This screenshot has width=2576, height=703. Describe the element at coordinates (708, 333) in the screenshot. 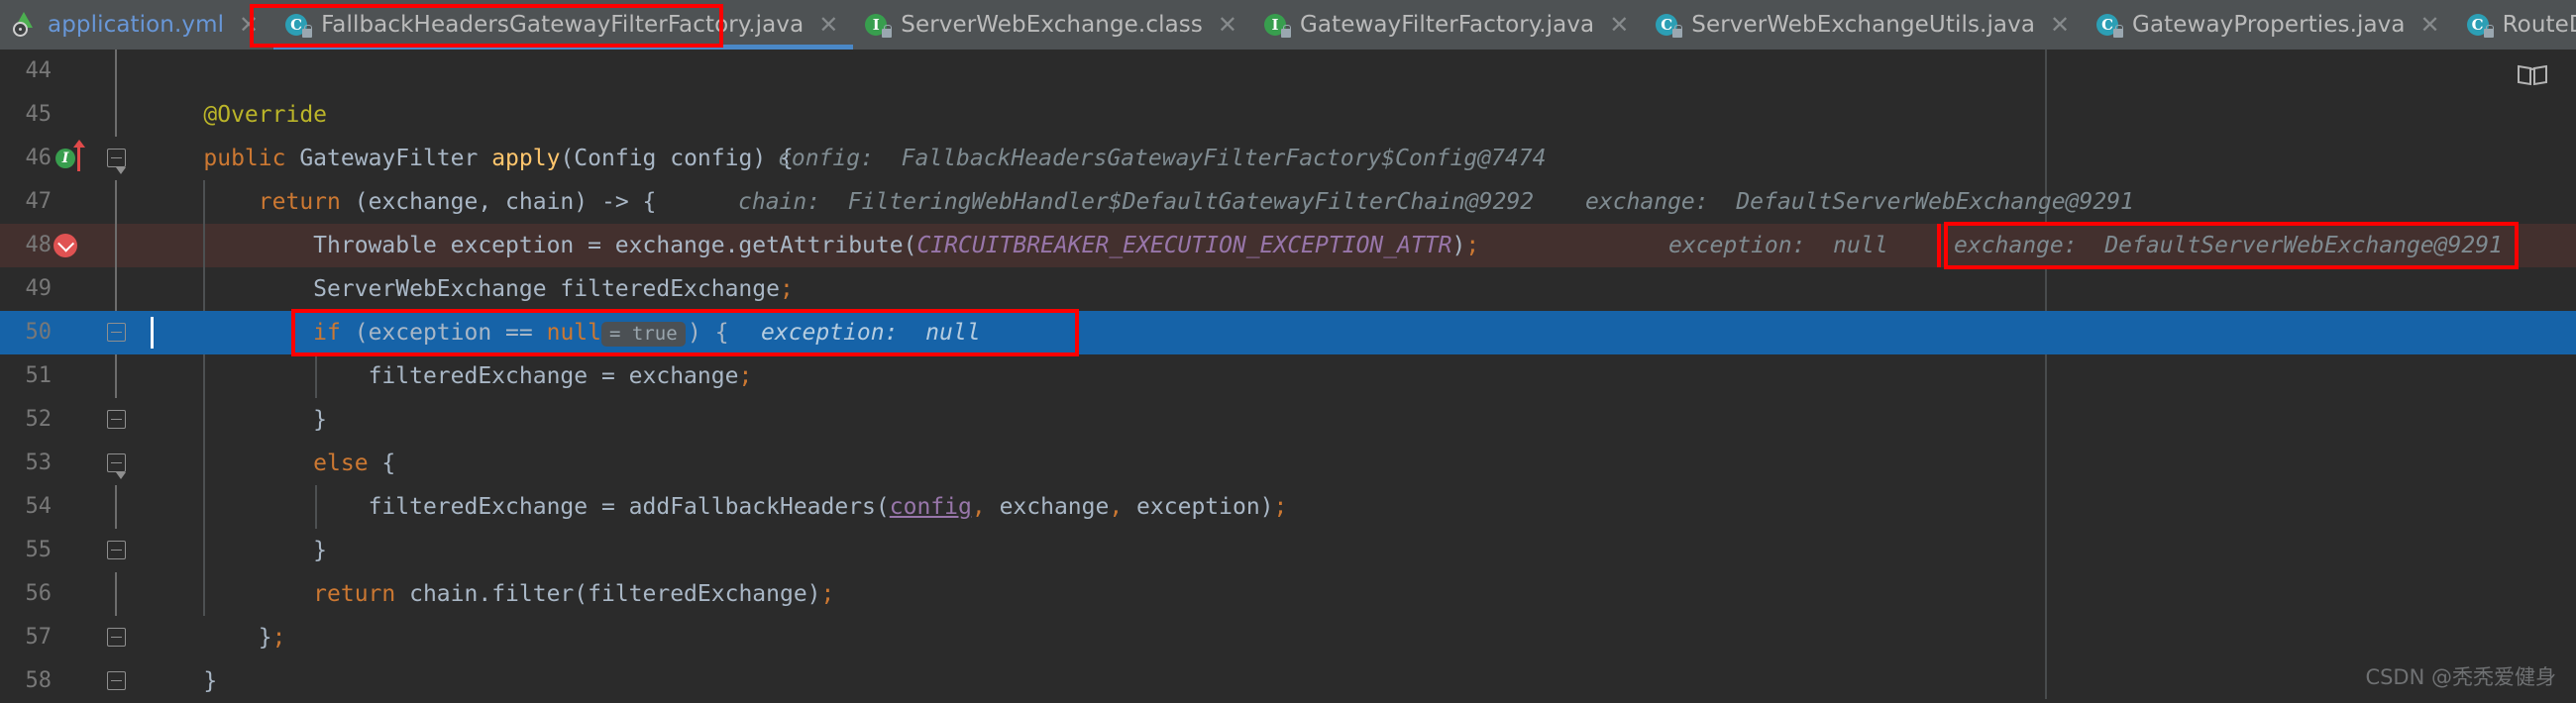

I see `code-text-cont: ) {` at that location.